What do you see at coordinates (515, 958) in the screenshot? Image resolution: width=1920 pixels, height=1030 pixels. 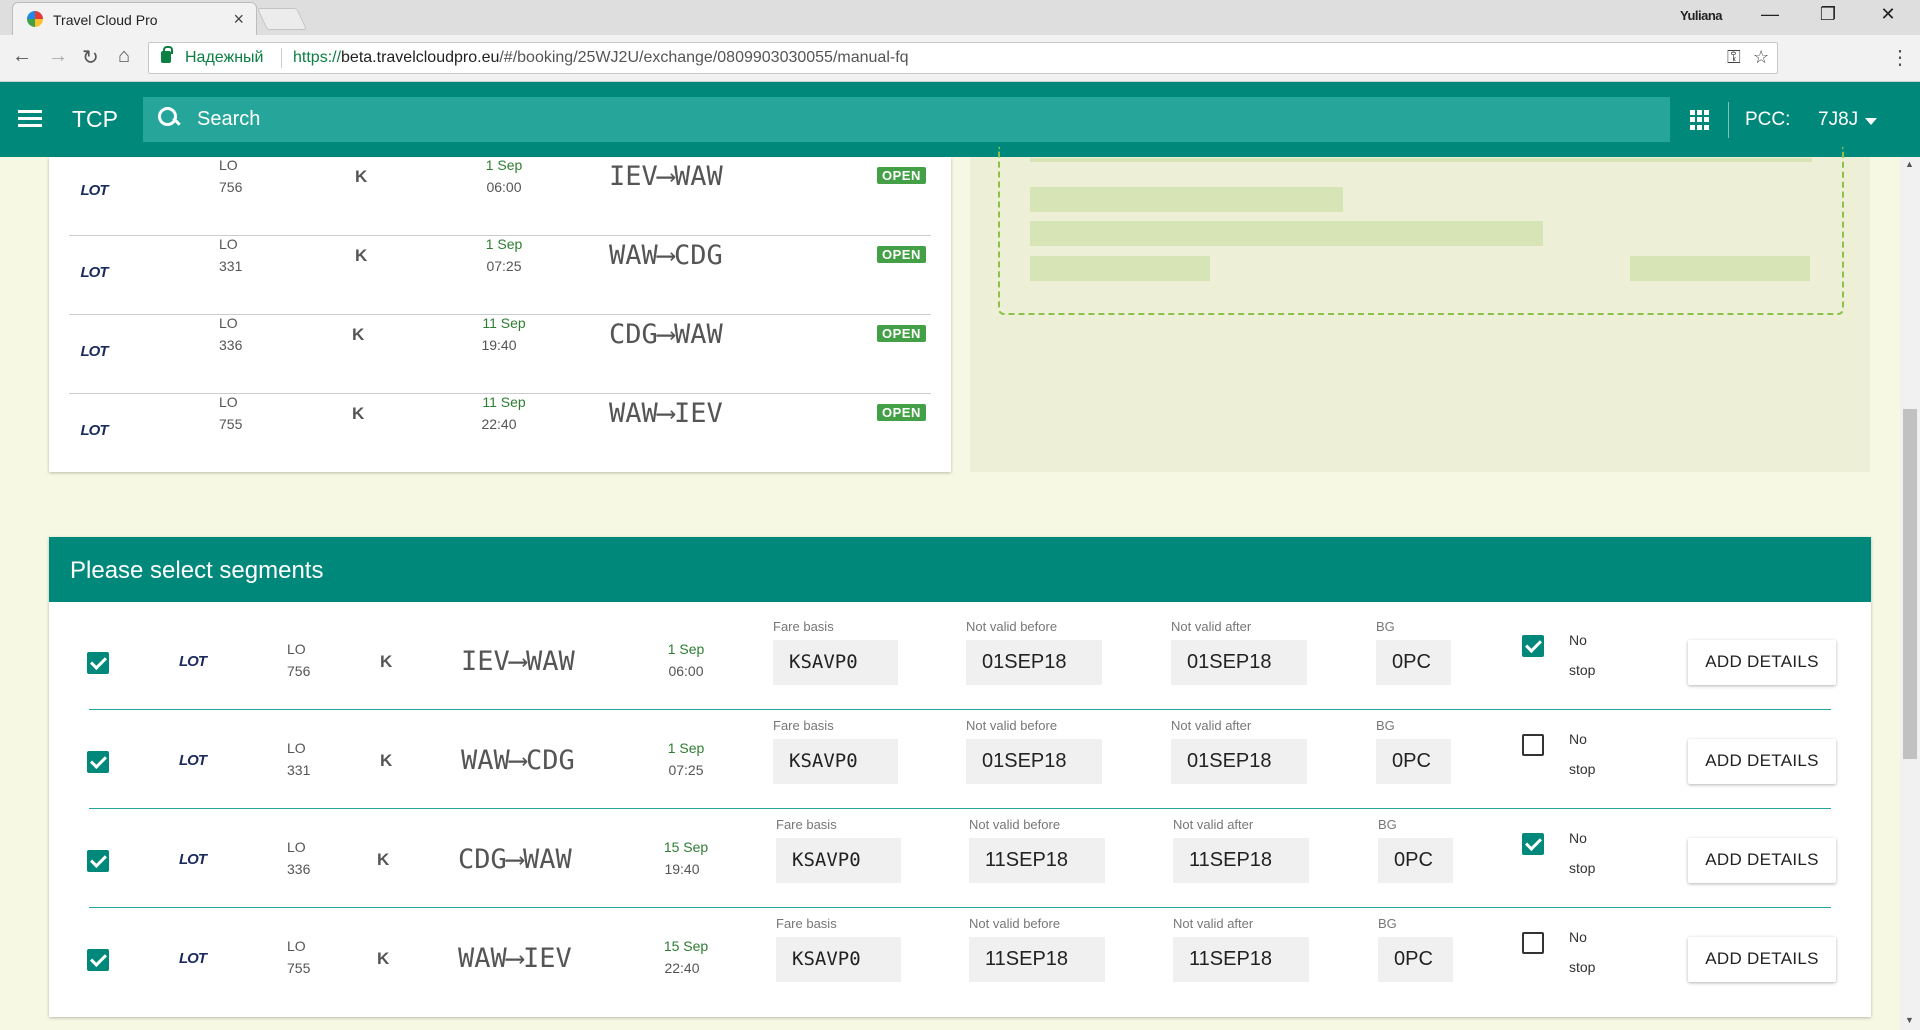 I see `segment-route: WAW⟶IEV` at bounding box center [515, 958].